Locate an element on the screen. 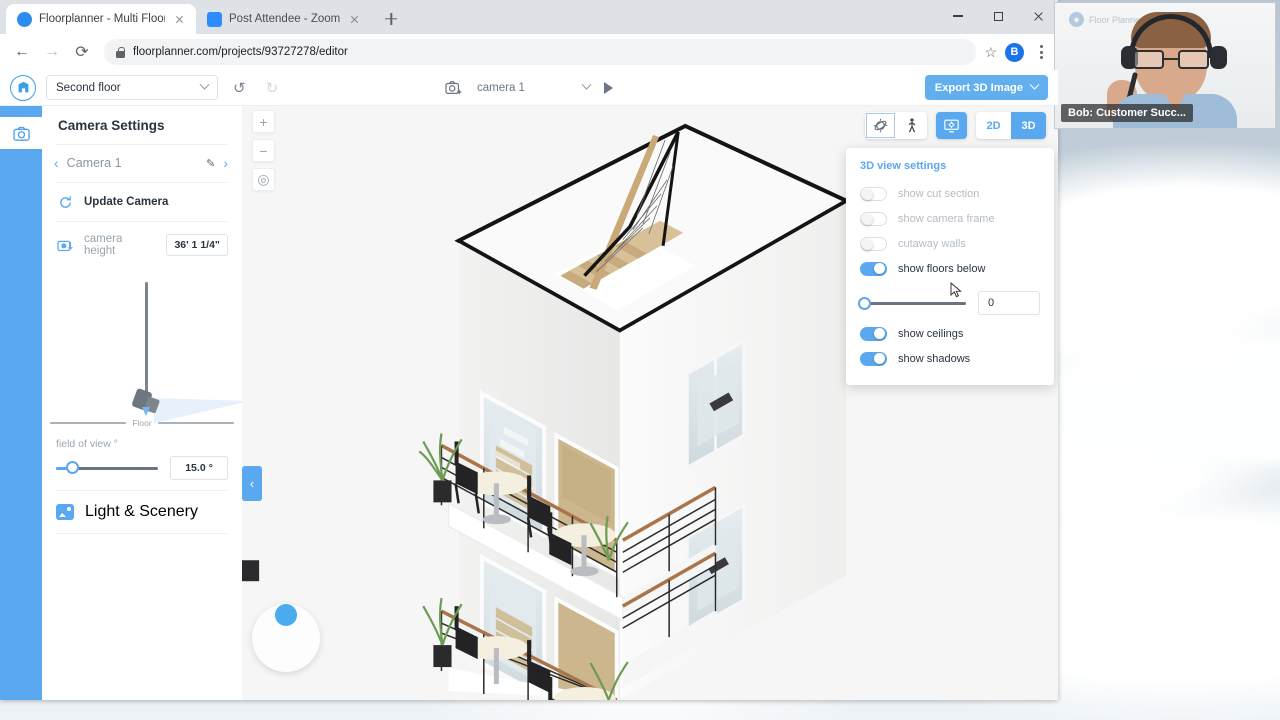 The height and width of the screenshot is (720, 1280). setting-label: show ceilings is located at coordinates (931, 333).